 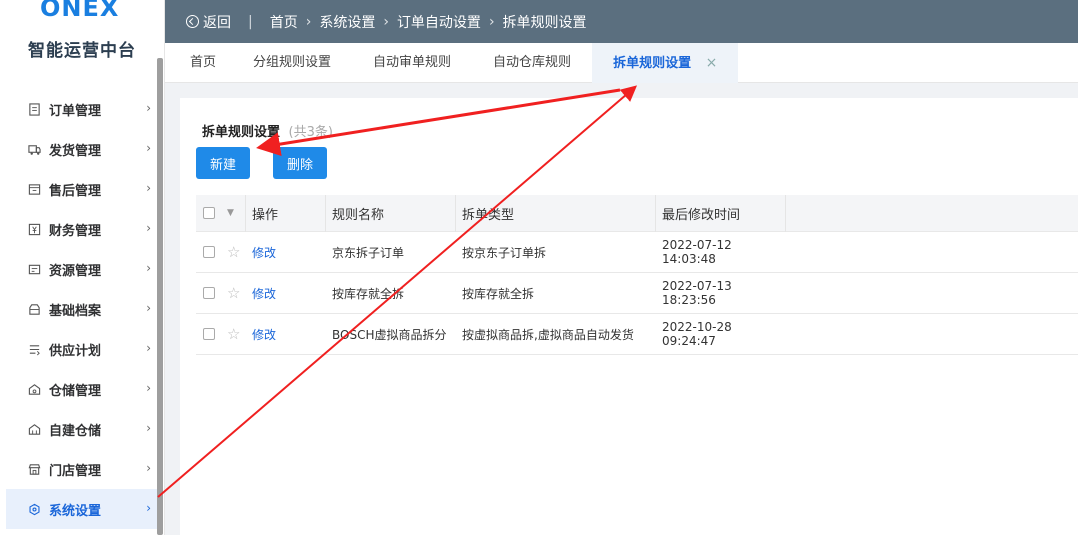 What do you see at coordinates (712, 63) in the screenshot?
I see `close-icon: ×` at bounding box center [712, 63].